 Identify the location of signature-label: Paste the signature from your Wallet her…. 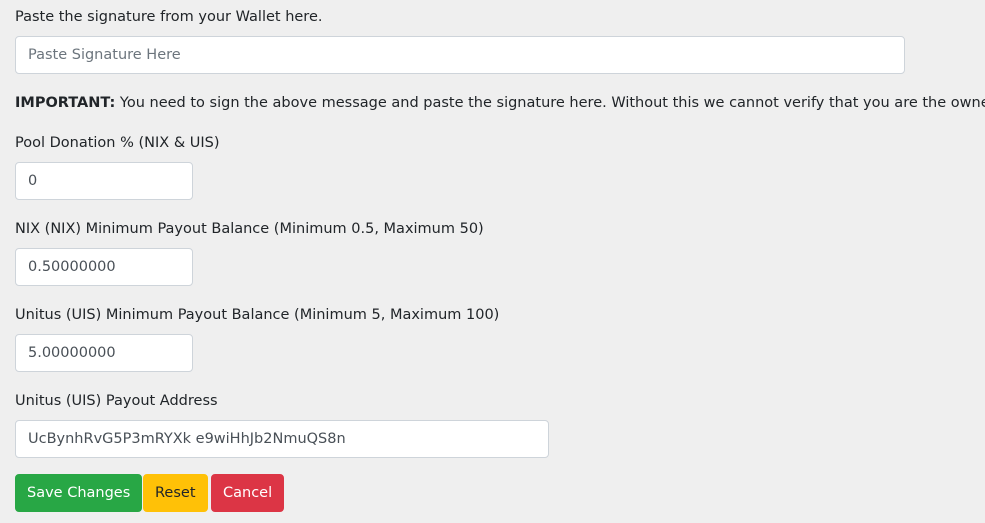
(169, 17).